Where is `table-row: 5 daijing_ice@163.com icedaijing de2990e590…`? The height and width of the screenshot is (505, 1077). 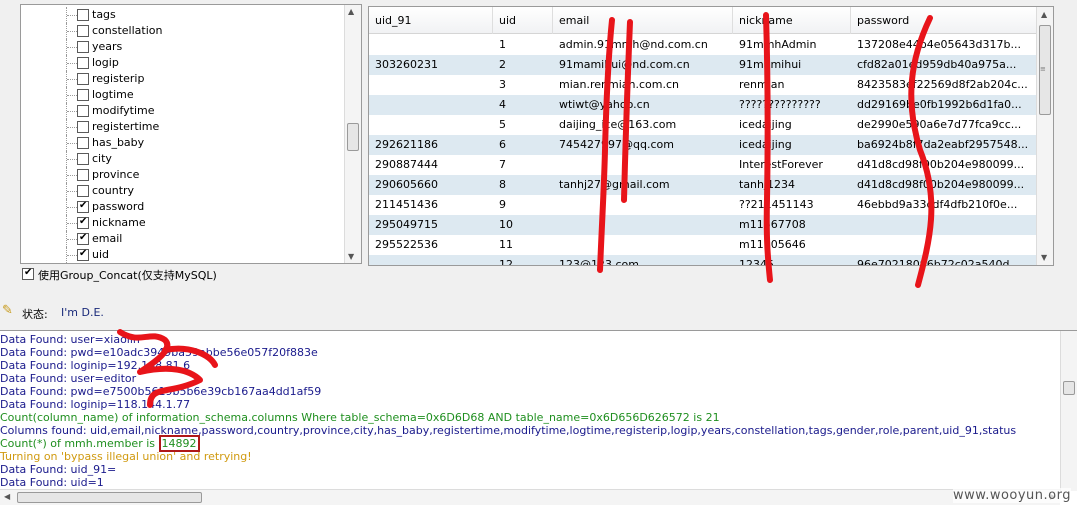 table-row: 5 daijing_ice@163.com icedaijing de2990e590… is located at coordinates (703, 125).